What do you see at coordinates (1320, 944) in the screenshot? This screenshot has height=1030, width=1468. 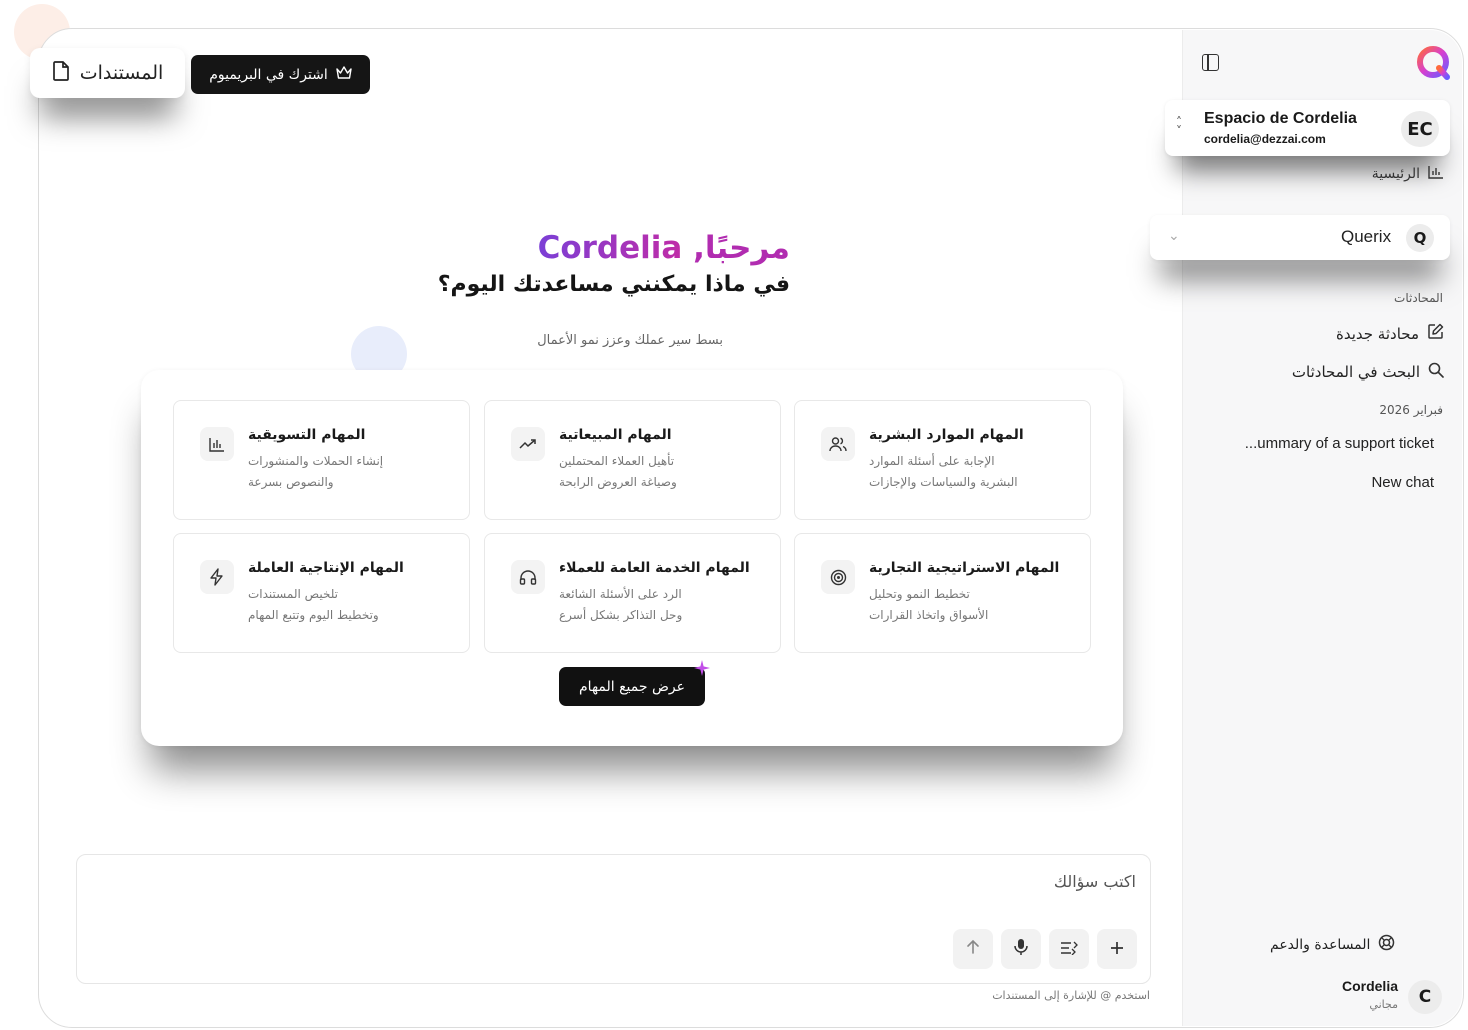 I see `help-support-label: المساعدة والدعم` at bounding box center [1320, 944].